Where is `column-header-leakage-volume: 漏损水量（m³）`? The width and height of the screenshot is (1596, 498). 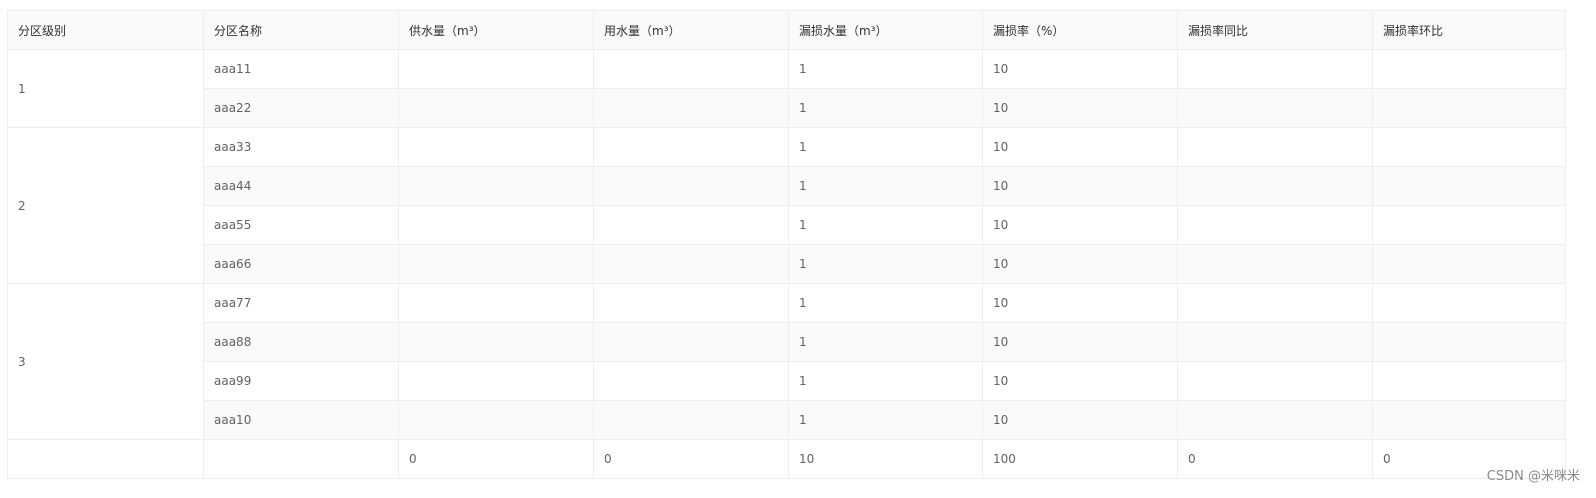 column-header-leakage-volume: 漏损水量（m³） is located at coordinates (885, 30).